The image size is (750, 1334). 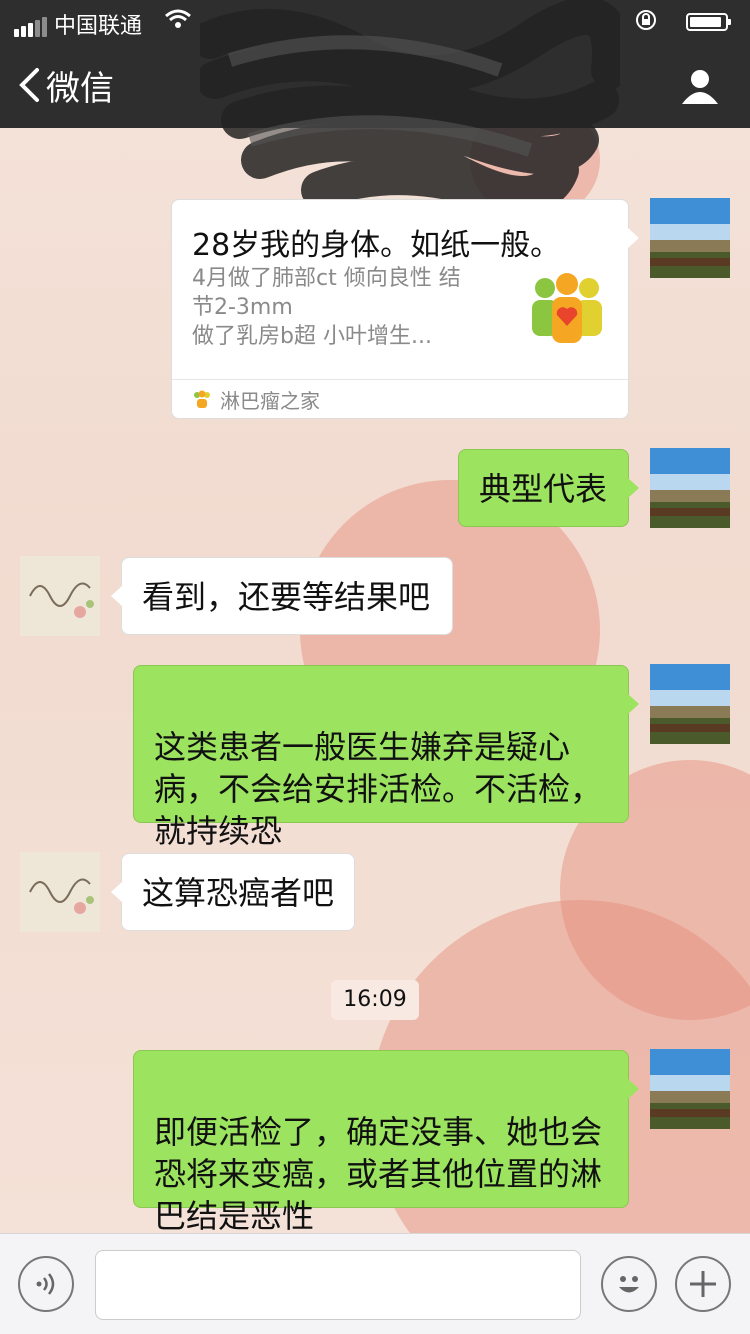 I want to click on input-bar, so click(x=375, y=1283).